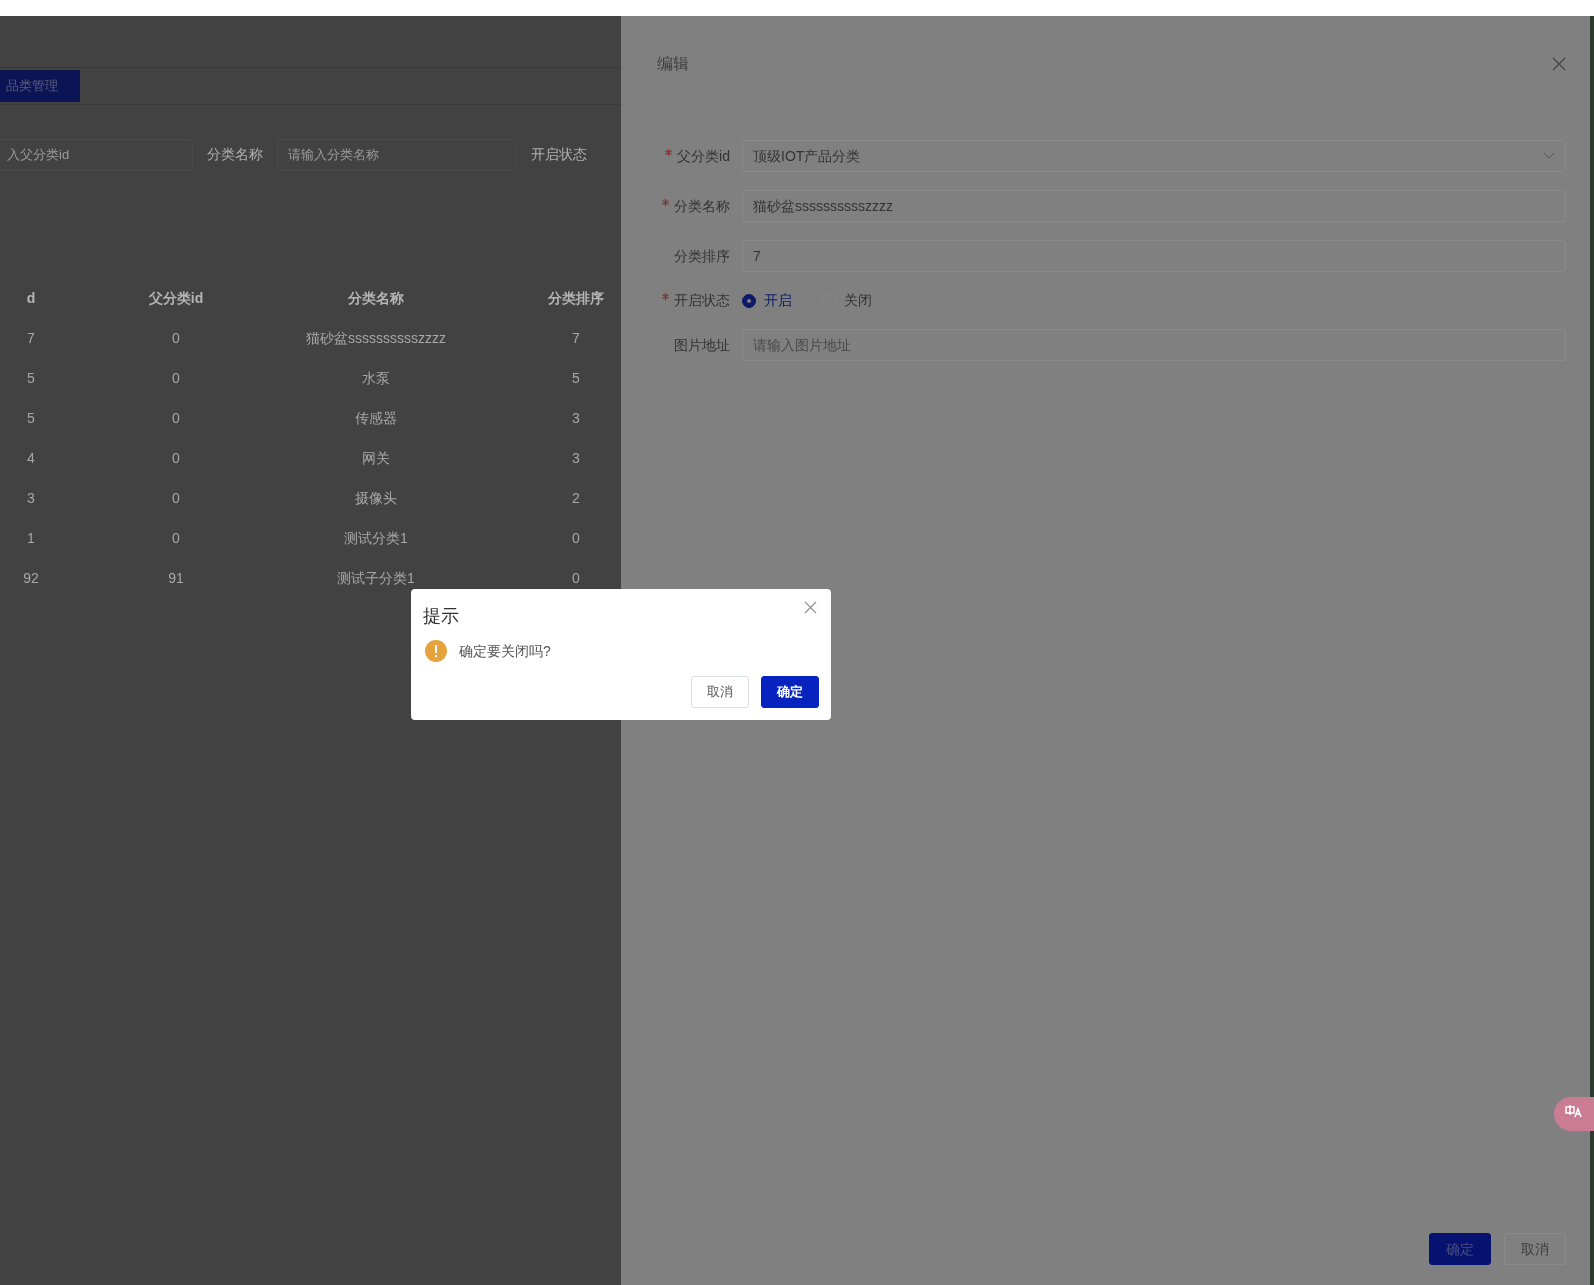 The width and height of the screenshot is (1594, 1285). Describe the element at coordinates (376, 298) in the screenshot. I see `column-header: 分类名称` at that location.